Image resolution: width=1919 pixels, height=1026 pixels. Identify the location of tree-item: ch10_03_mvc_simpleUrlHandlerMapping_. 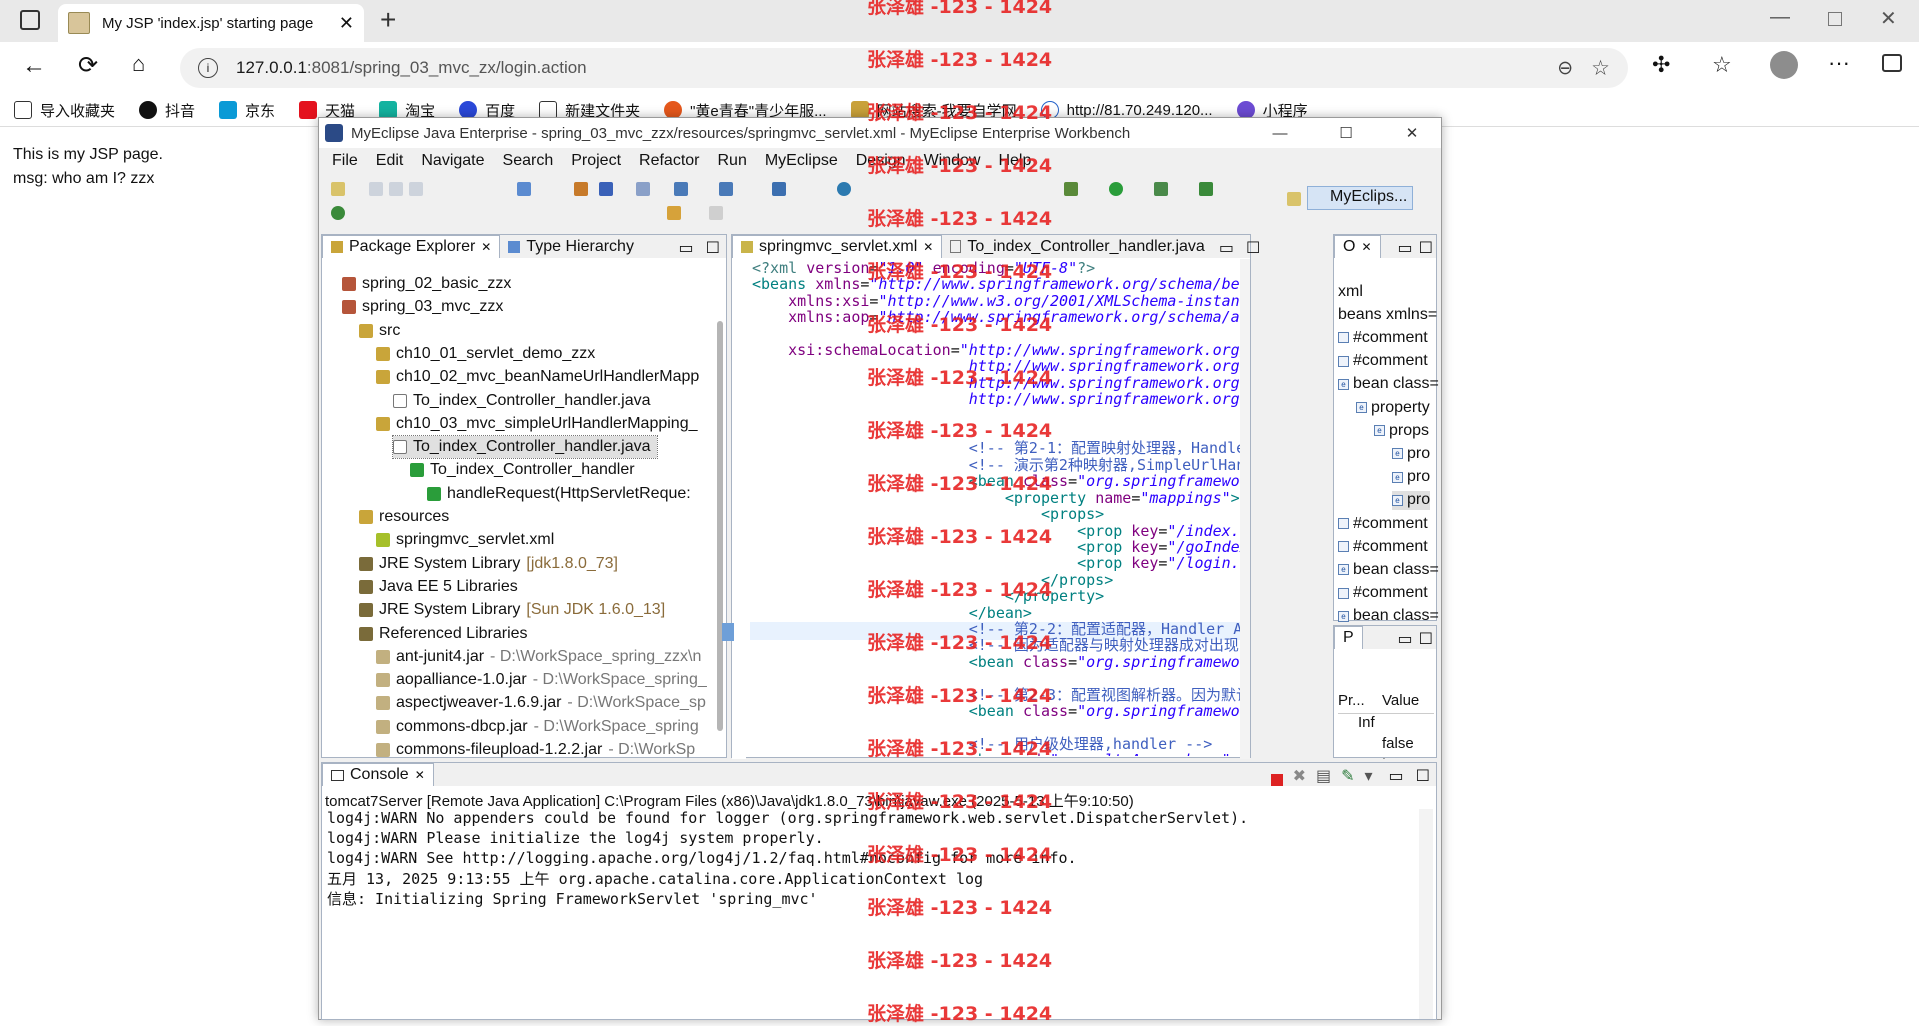
(540, 424).